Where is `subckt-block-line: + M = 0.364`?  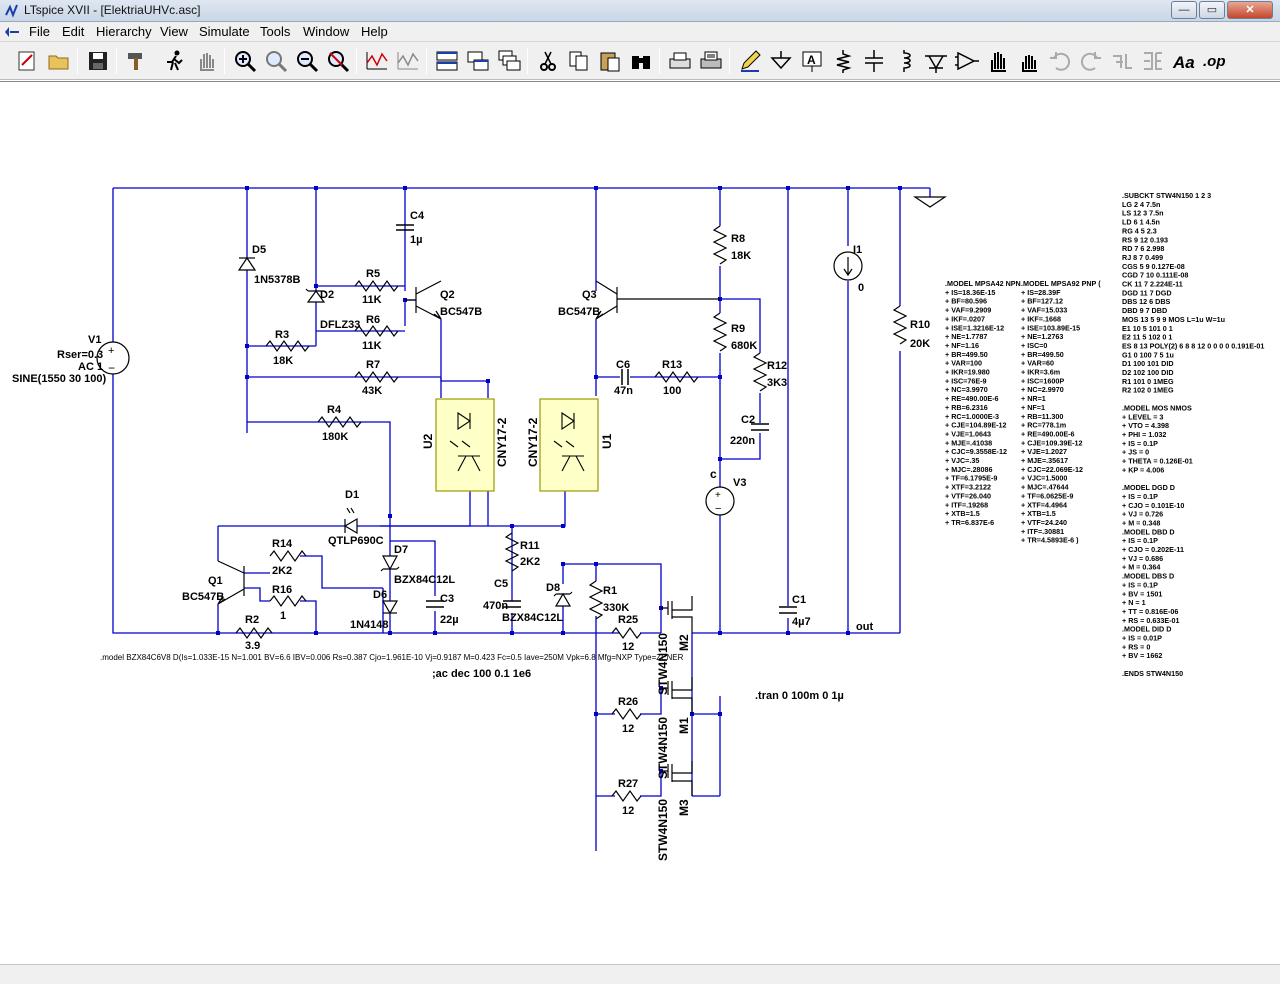
subckt-block-line: + M = 0.364 is located at coordinates (1141, 567).